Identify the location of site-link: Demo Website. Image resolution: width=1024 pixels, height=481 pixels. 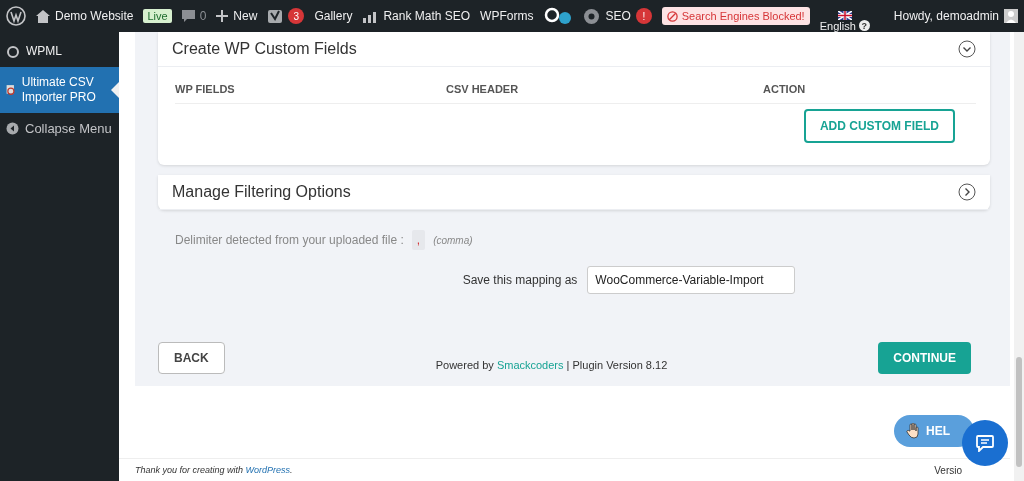
(94, 16).